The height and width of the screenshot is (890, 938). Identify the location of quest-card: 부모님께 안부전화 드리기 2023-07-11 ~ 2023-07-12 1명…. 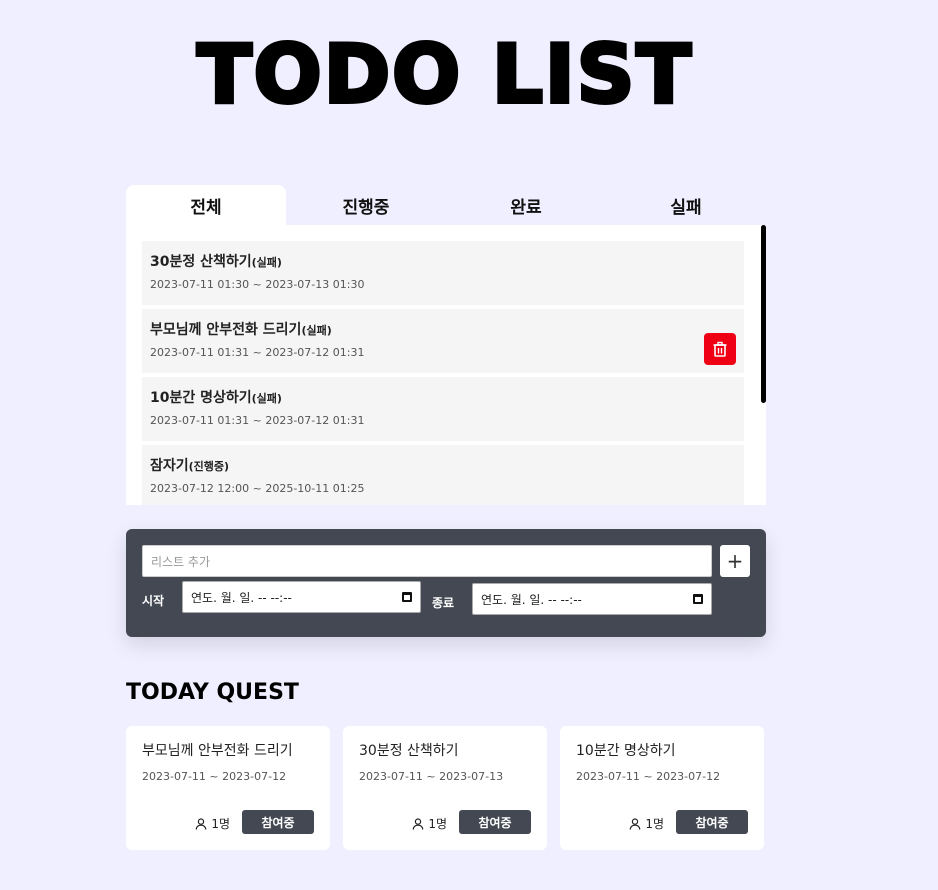
(228, 788).